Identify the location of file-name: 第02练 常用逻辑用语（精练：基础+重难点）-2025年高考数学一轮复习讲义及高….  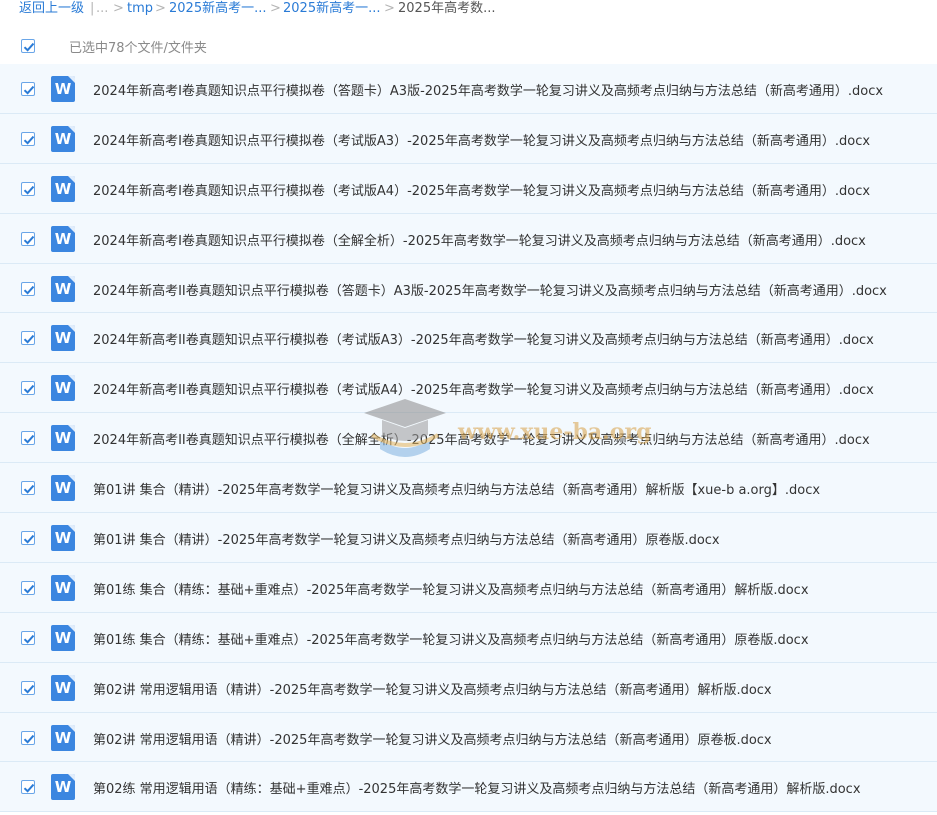
(477, 787).